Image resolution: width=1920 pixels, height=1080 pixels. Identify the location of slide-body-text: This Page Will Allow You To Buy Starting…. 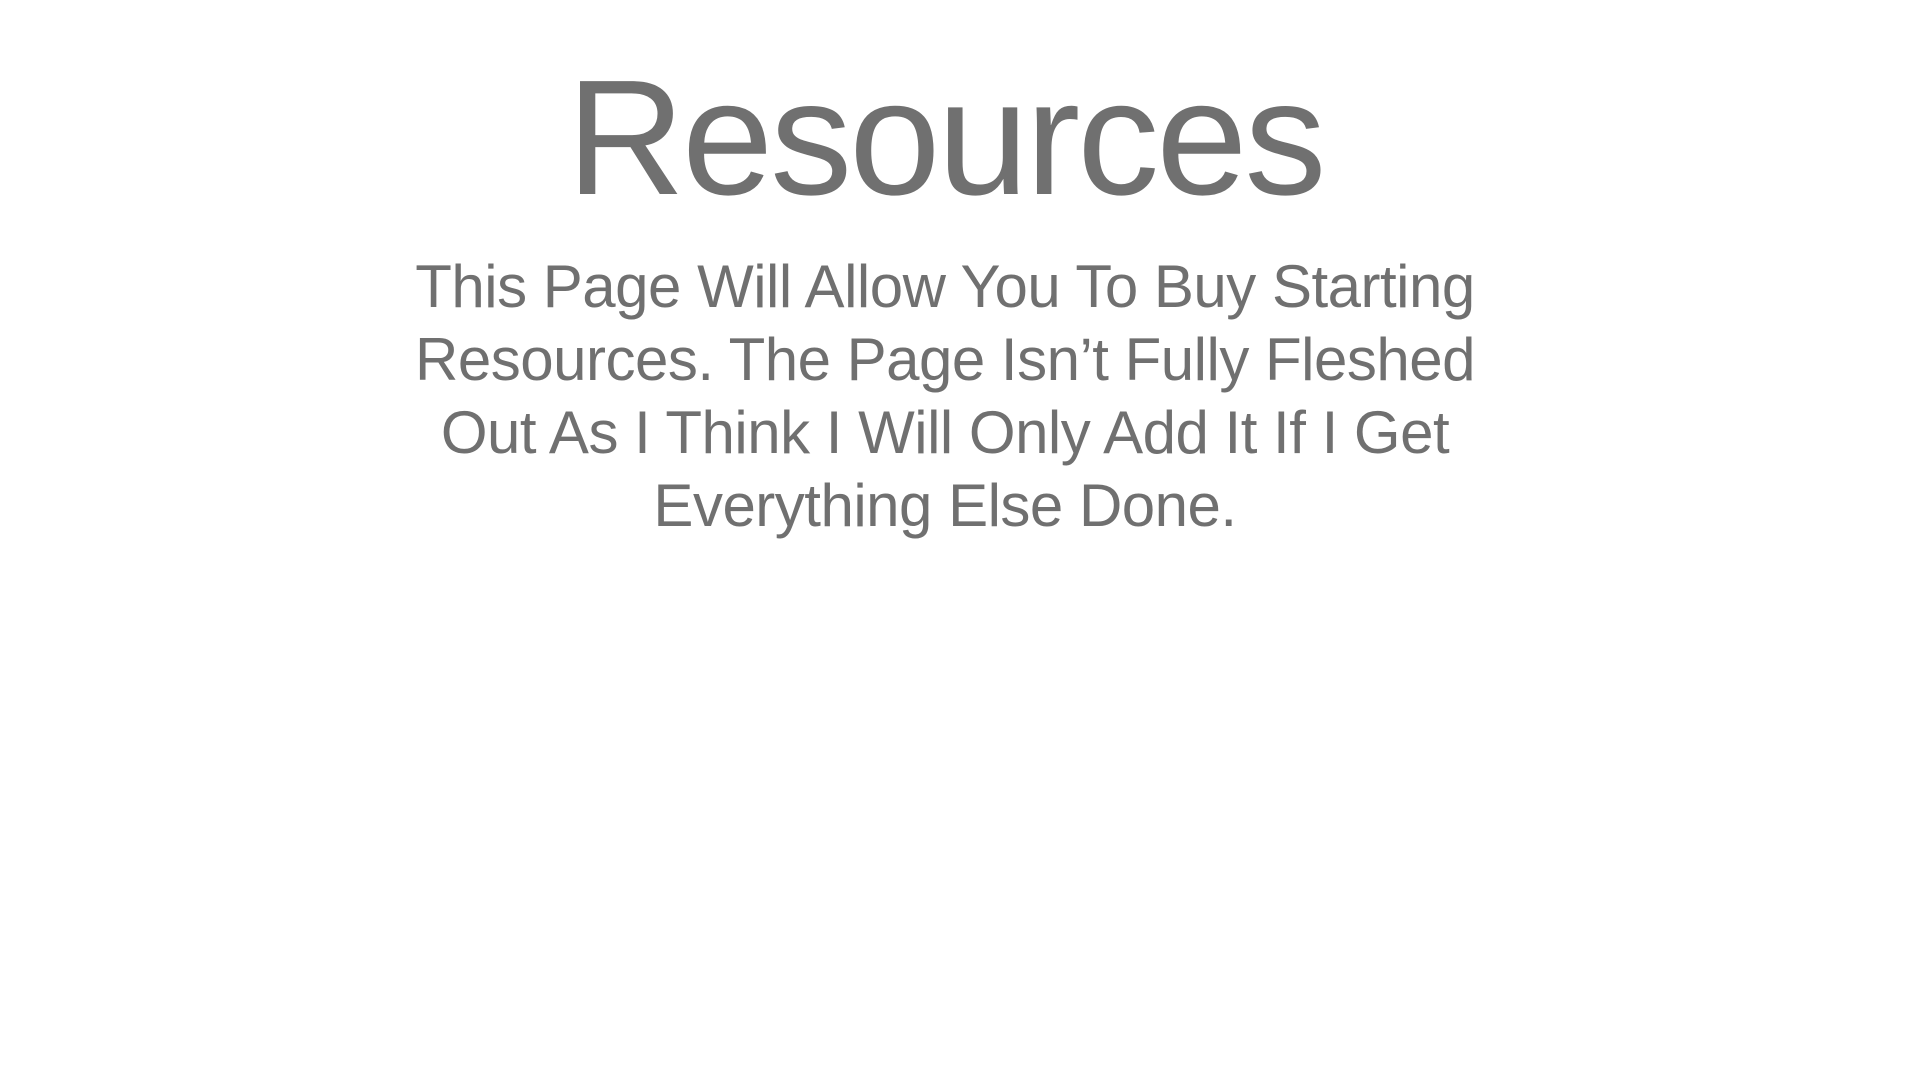
(945, 396).